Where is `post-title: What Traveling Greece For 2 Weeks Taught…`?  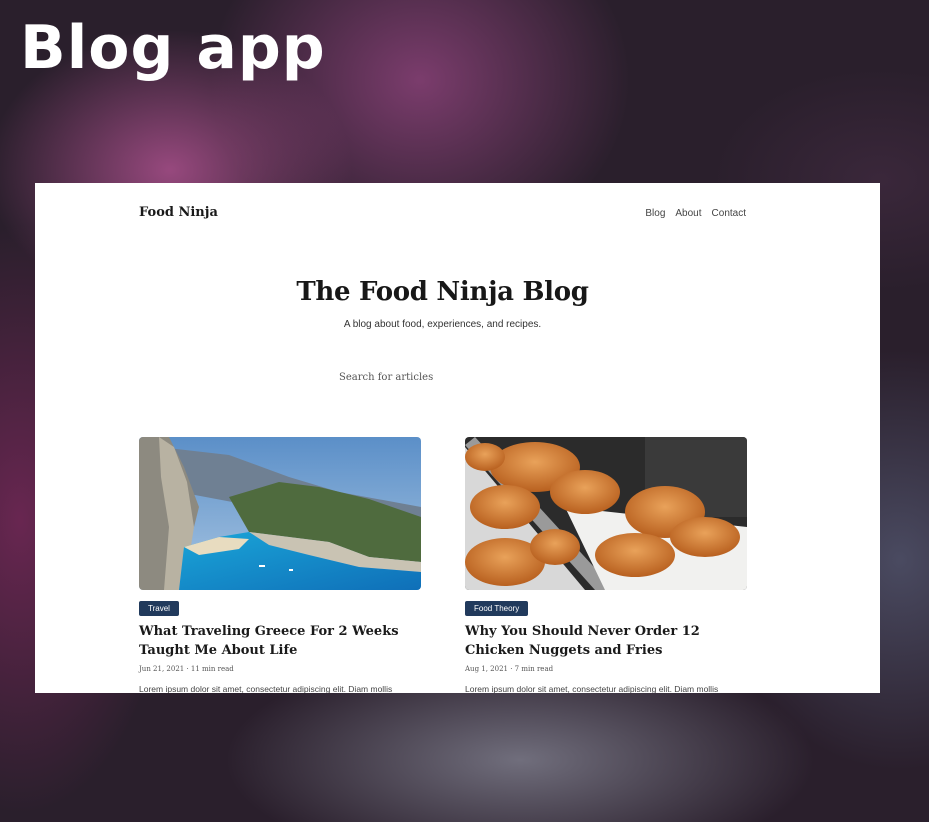 post-title: What Traveling Greece For 2 Weeks Taught… is located at coordinates (280, 641).